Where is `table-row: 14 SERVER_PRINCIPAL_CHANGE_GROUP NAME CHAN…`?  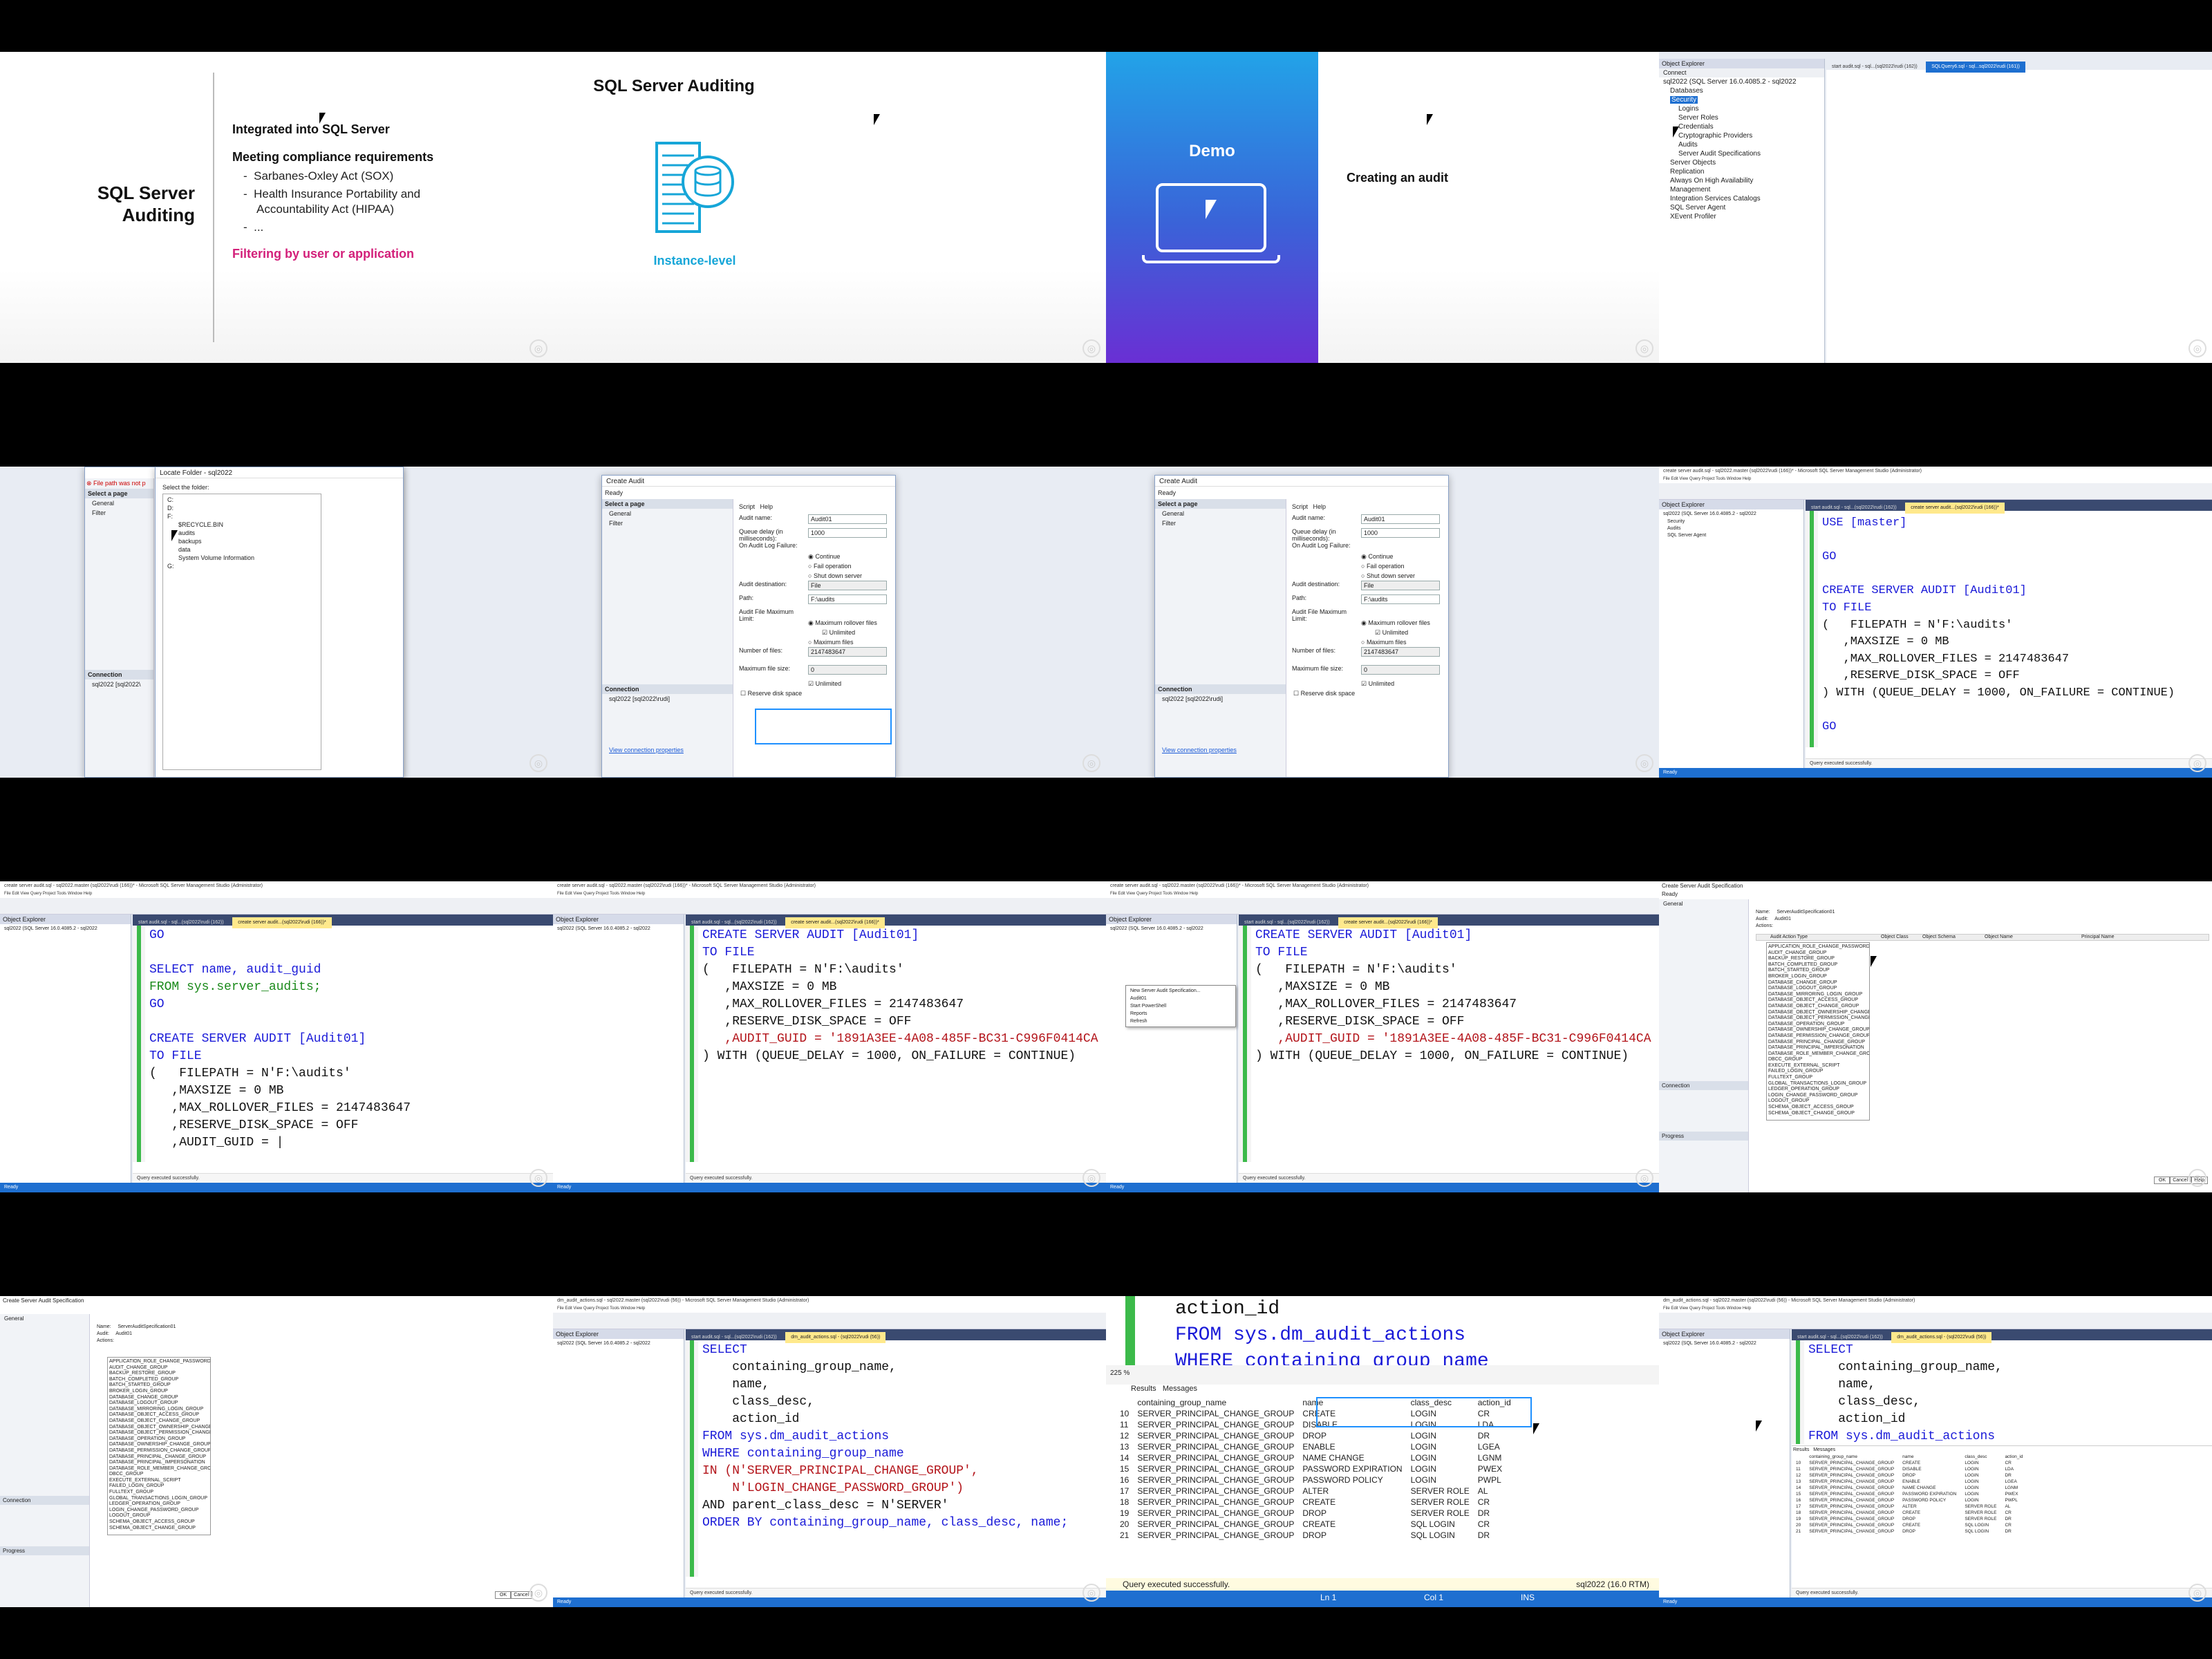
table-row: 14 SERVER_PRINCIPAL_CHANGE_GROUP NAME CHAN… is located at coordinates (1316, 1457).